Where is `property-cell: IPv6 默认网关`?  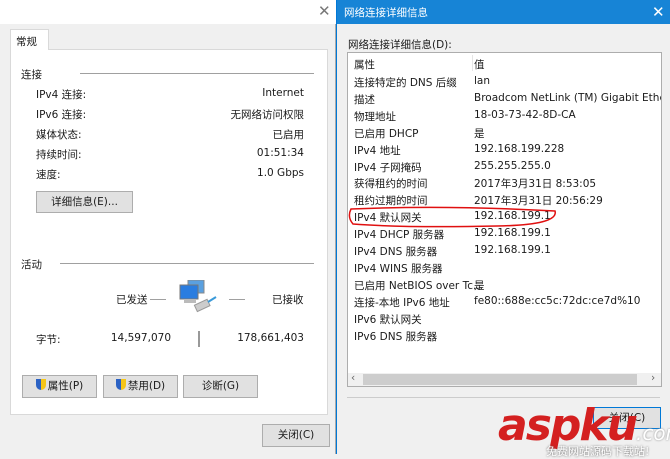 property-cell: IPv6 默认网关 is located at coordinates (388, 319).